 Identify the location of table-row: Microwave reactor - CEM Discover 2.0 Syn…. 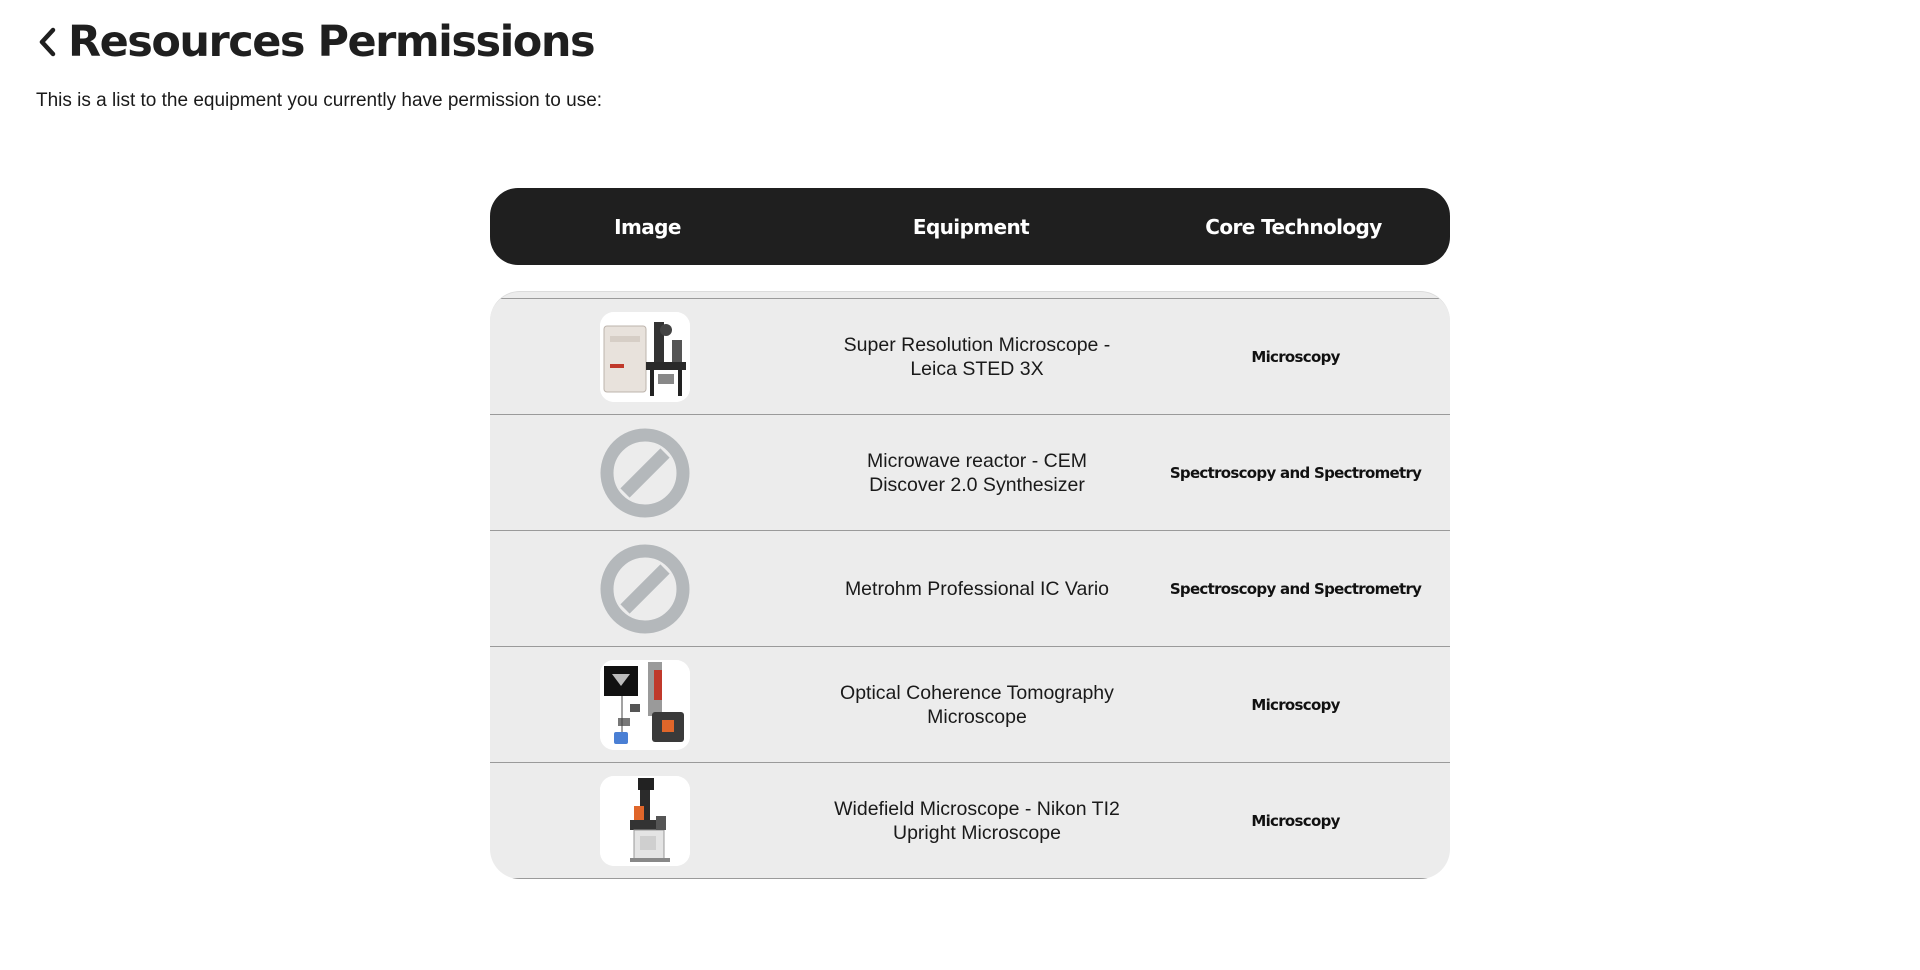
(970, 472).